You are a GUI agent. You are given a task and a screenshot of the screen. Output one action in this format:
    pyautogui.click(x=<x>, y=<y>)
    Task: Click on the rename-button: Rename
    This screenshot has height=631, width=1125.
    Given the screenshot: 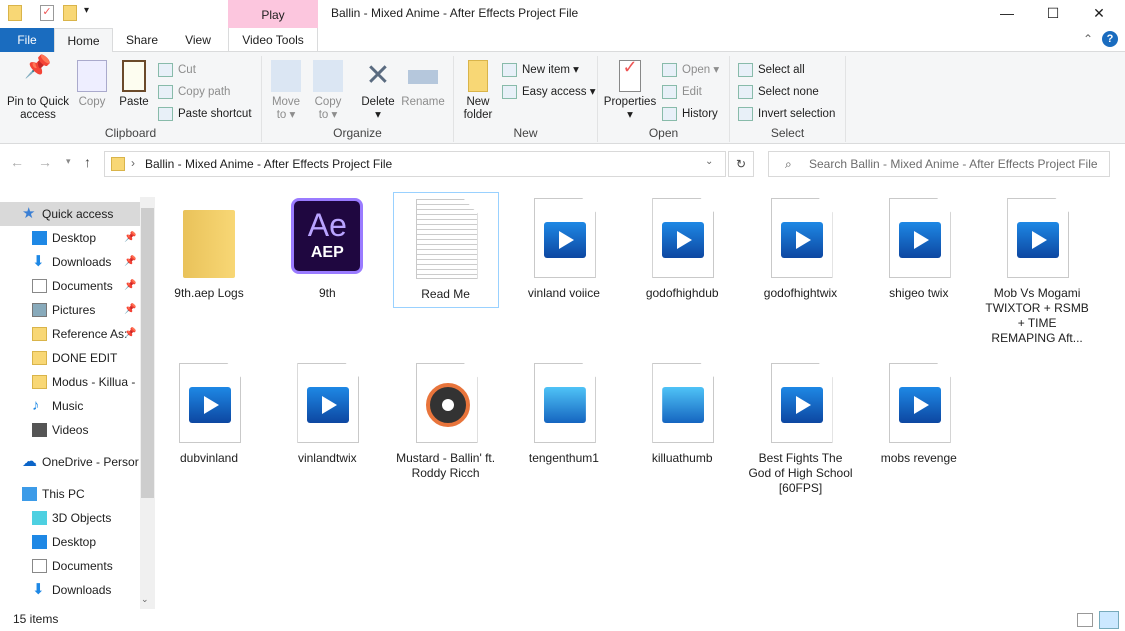 What is the action you would take?
    pyautogui.click(x=423, y=84)
    